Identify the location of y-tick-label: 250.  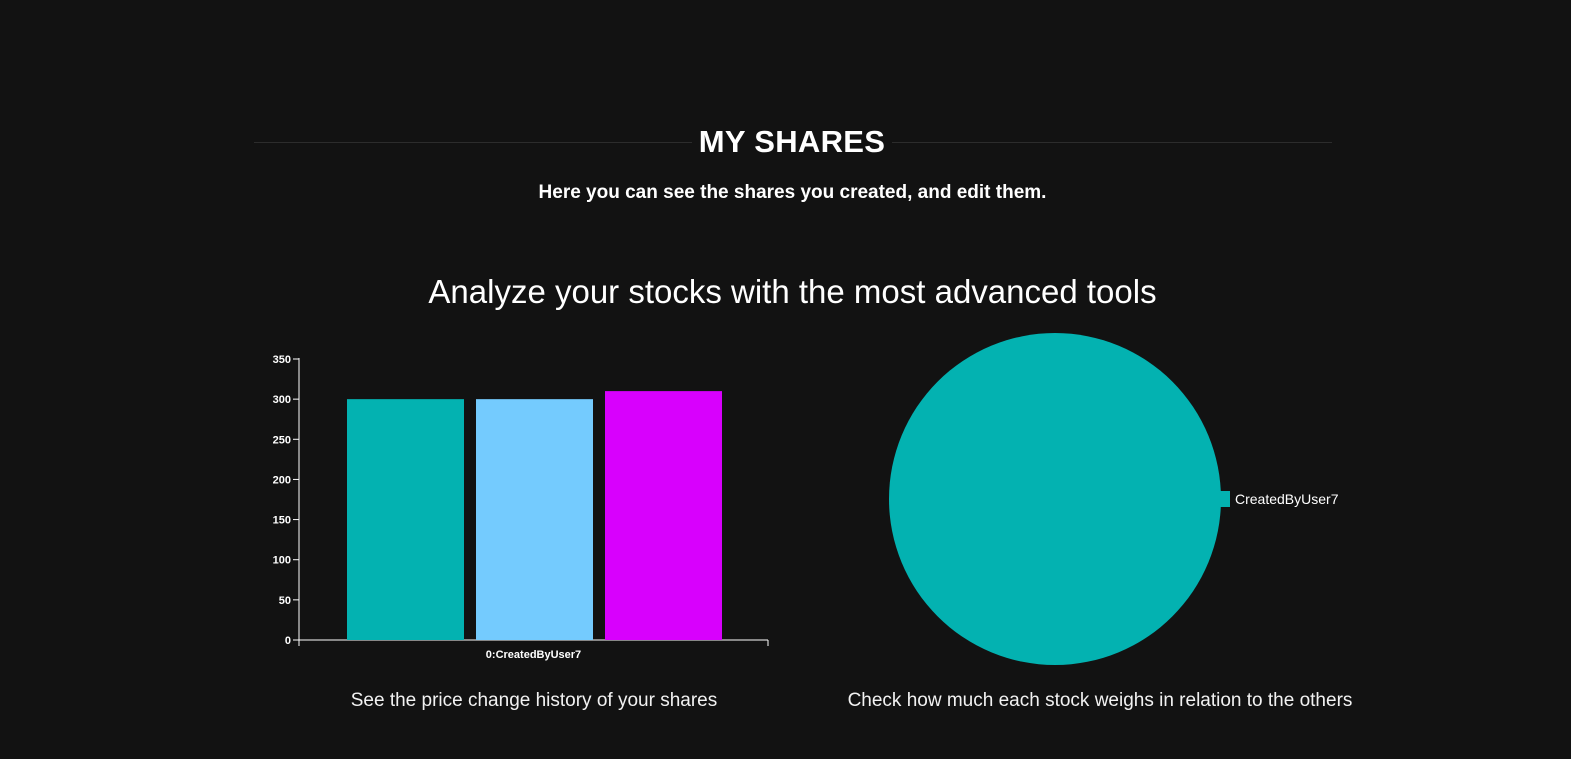
(282, 440).